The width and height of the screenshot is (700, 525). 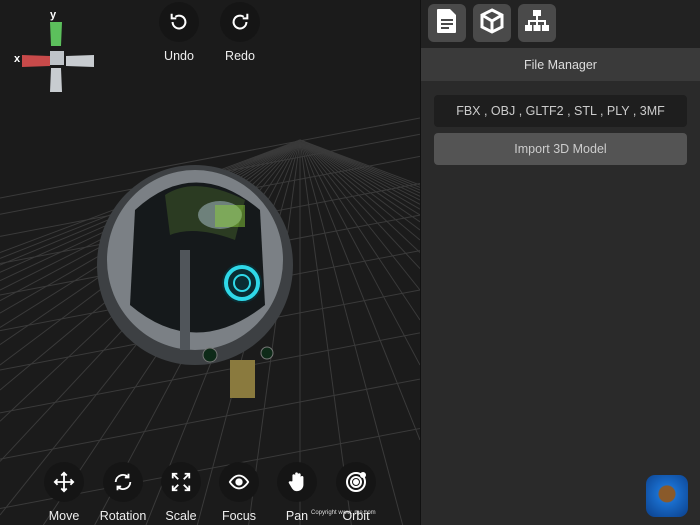 I want to click on hand-icon, so click(x=297, y=482).